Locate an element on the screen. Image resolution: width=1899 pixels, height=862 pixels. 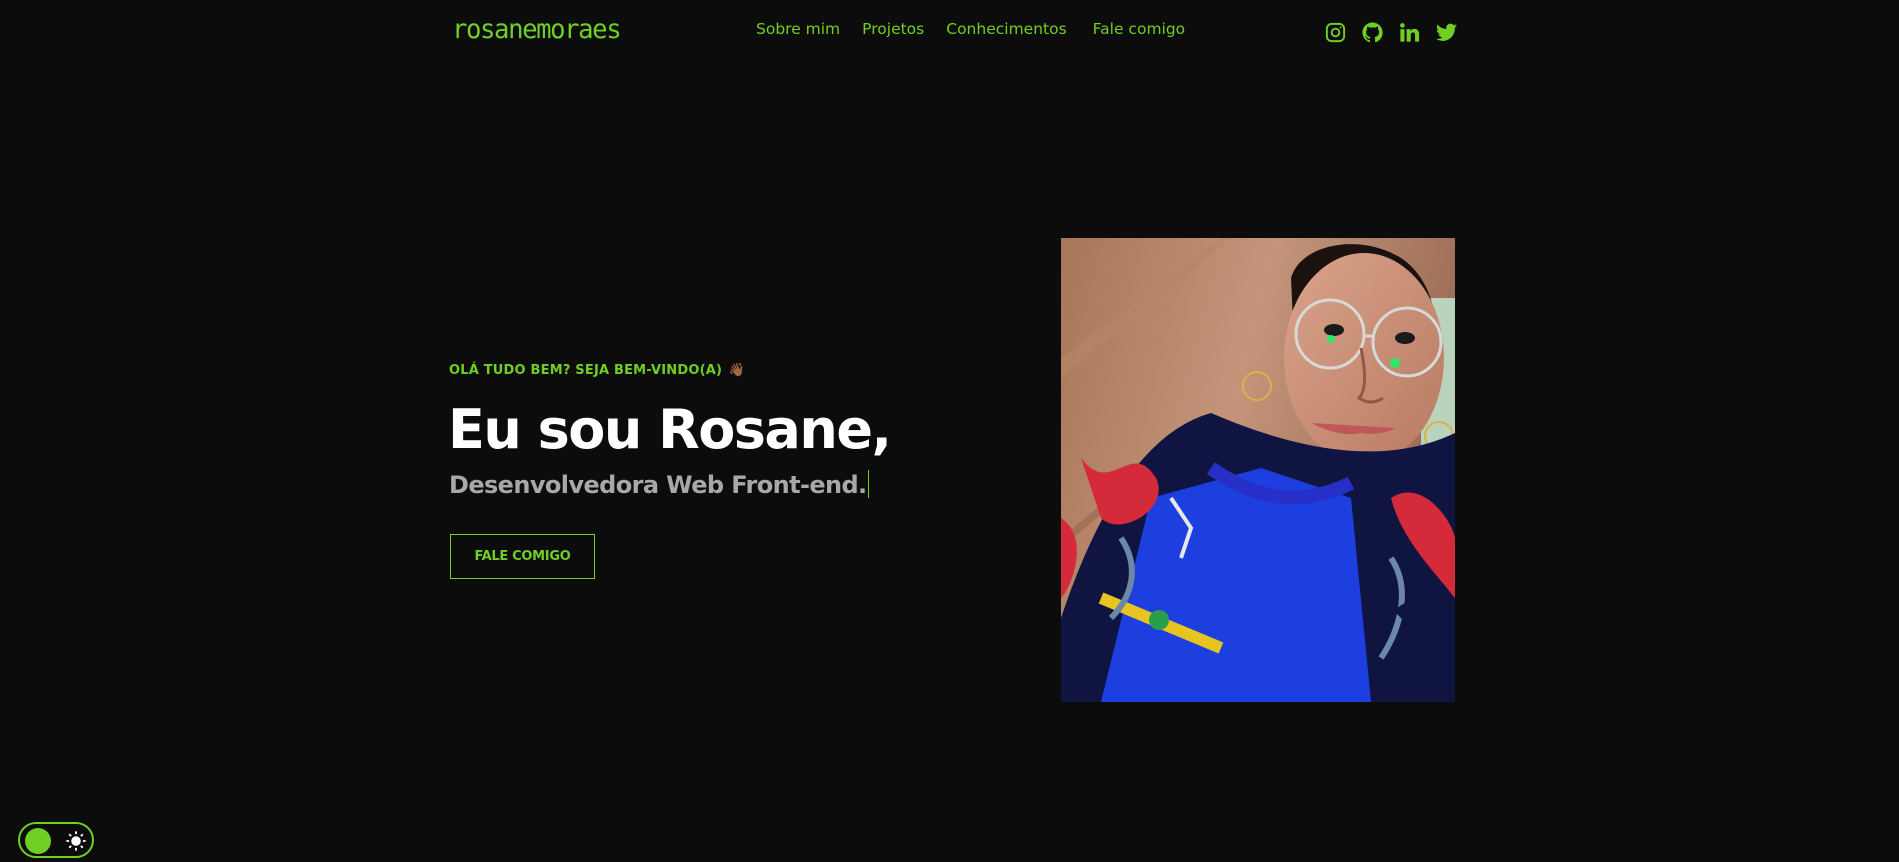
nav-link-sobre-mim: Sobre mim is located at coordinates (798, 29).